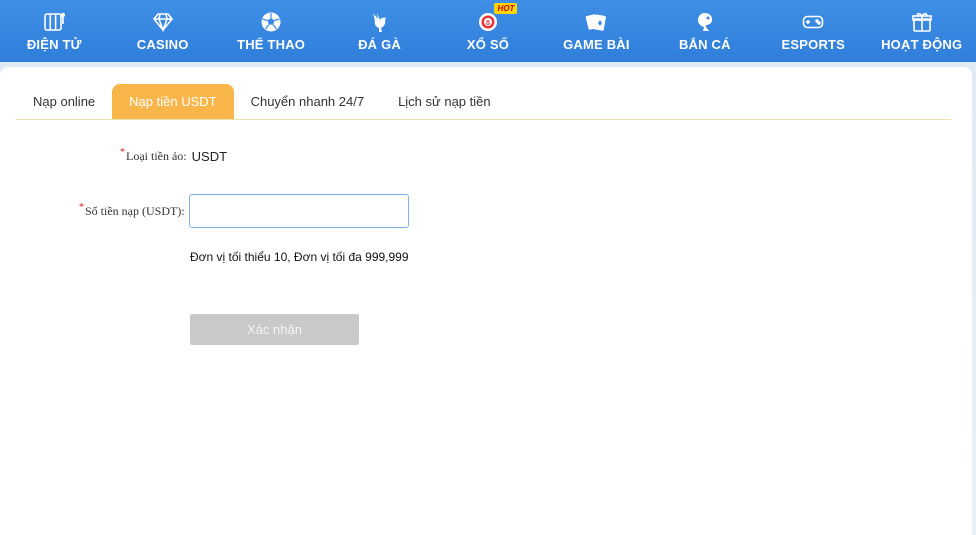 This screenshot has height=535, width=976. What do you see at coordinates (274, 329) in the screenshot?
I see `confirm-button: Xác nhận` at bounding box center [274, 329].